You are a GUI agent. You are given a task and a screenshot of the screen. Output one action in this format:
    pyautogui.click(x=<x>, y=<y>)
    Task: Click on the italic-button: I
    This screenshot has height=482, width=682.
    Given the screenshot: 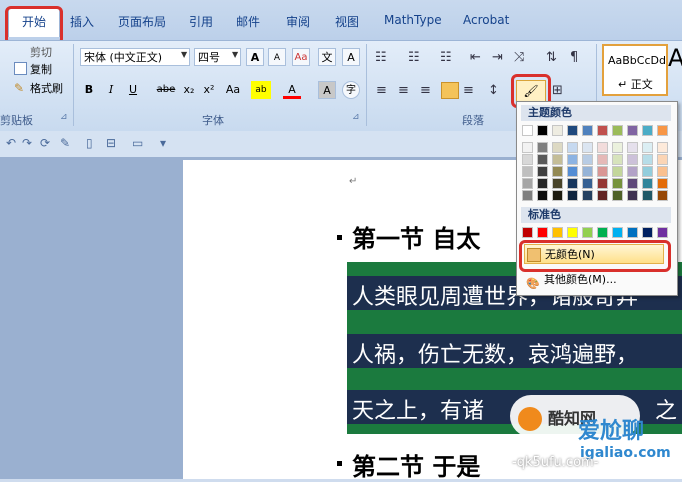 What is the action you would take?
    pyautogui.click(x=111, y=90)
    